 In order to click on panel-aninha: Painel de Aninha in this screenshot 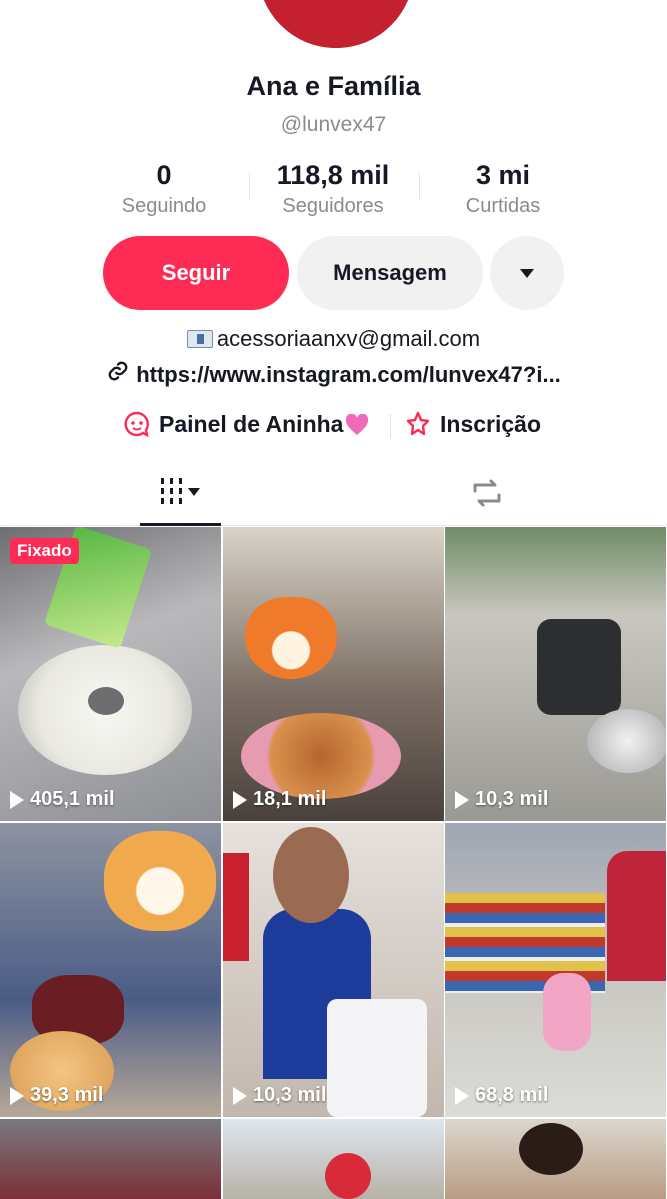, I will do `click(246, 424)`.